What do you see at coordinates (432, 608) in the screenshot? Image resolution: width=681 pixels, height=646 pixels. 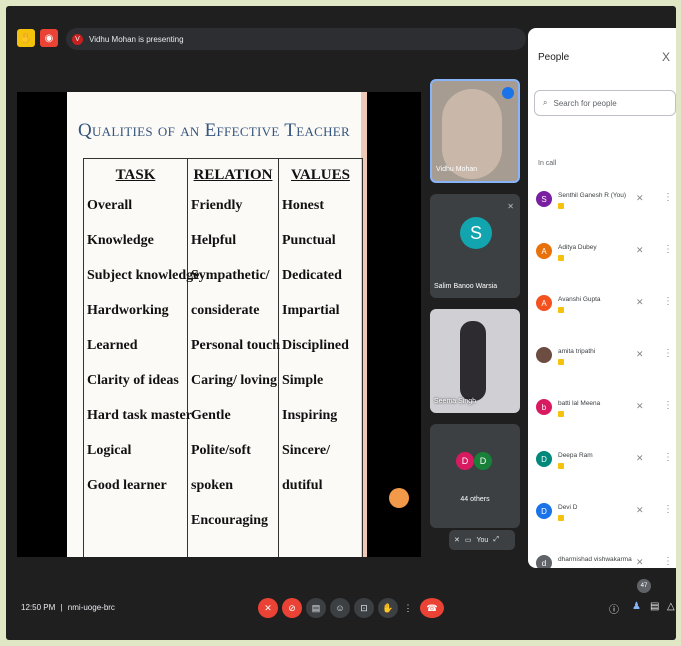 I see `end-call-icon: ☎` at bounding box center [432, 608].